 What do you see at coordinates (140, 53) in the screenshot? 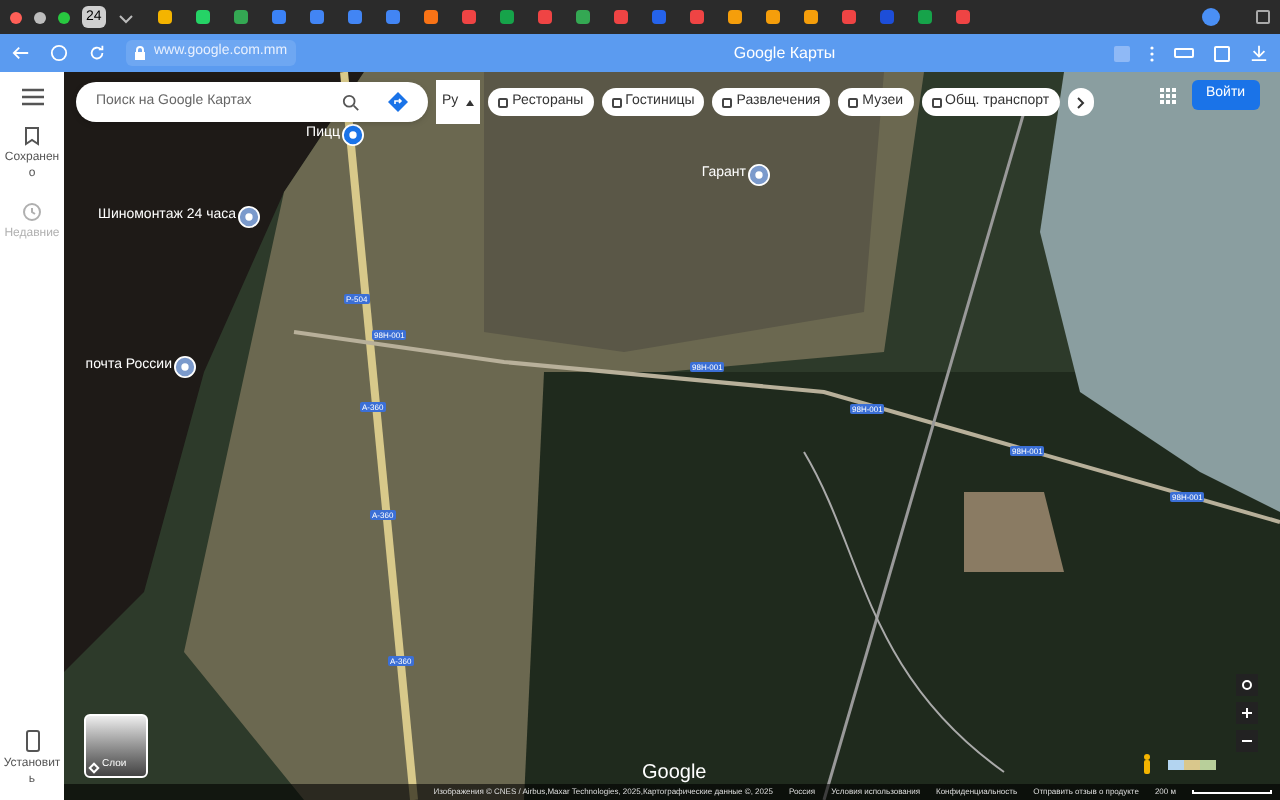
I see `lock-icon` at bounding box center [140, 53].